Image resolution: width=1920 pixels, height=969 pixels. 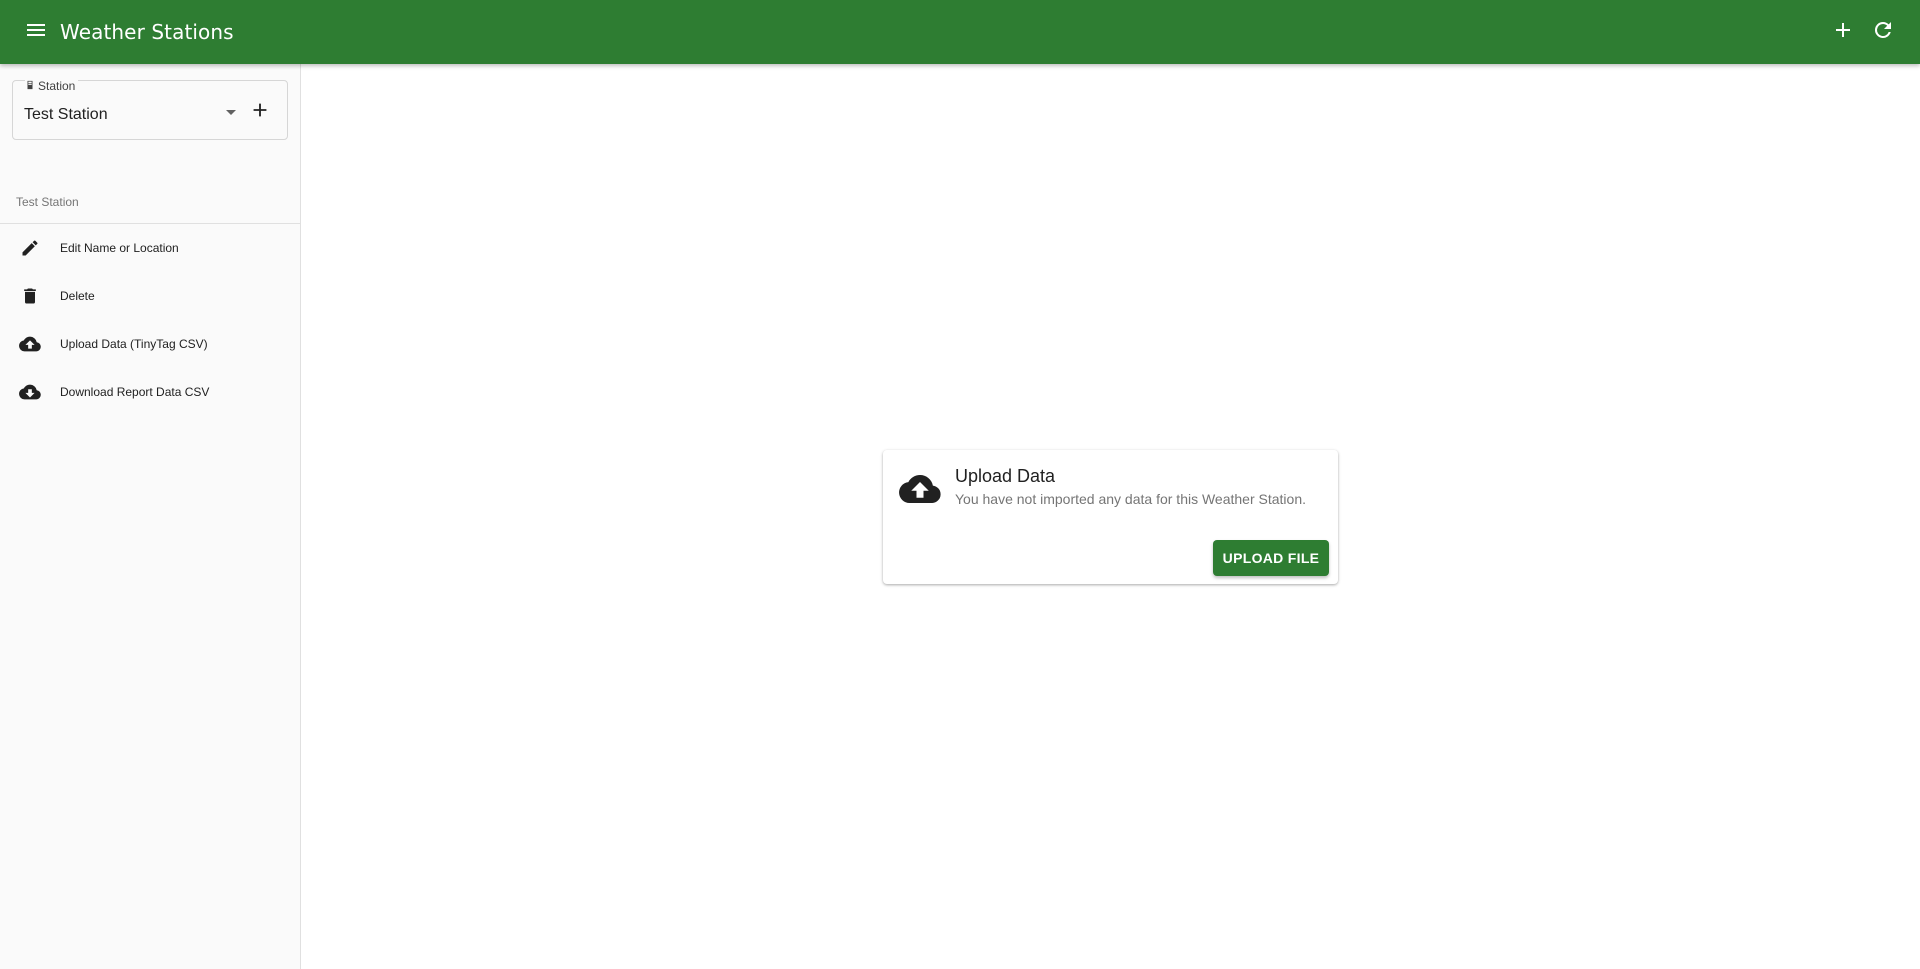 I want to click on menu-icon, so click(x=36, y=32).